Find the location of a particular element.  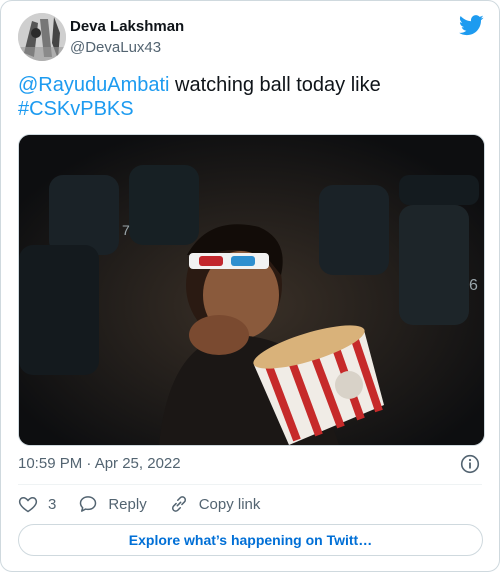

reply-button: Reply is located at coordinates (112, 504).